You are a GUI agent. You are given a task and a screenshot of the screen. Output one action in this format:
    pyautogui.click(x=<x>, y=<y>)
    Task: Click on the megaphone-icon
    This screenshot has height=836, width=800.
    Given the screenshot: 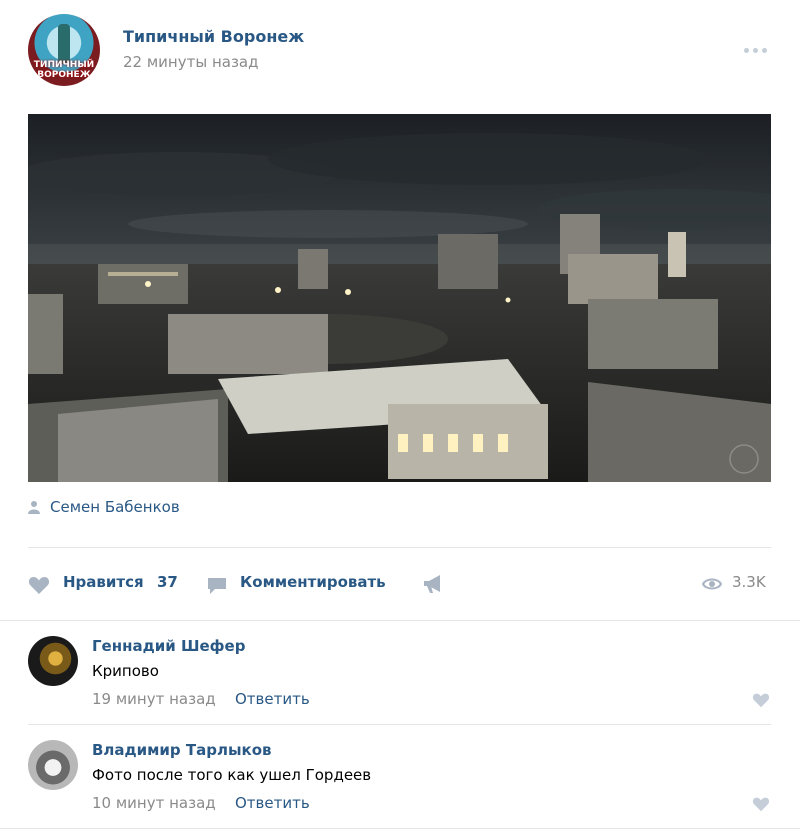 What is the action you would take?
    pyautogui.click(x=434, y=584)
    